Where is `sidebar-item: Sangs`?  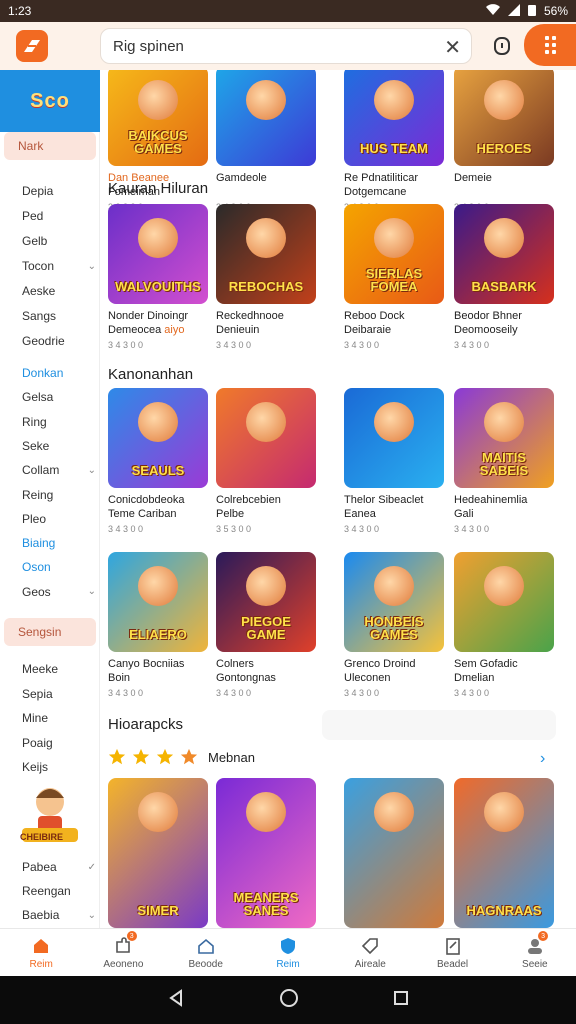
sidebar-item: Sangs is located at coordinates (59, 316).